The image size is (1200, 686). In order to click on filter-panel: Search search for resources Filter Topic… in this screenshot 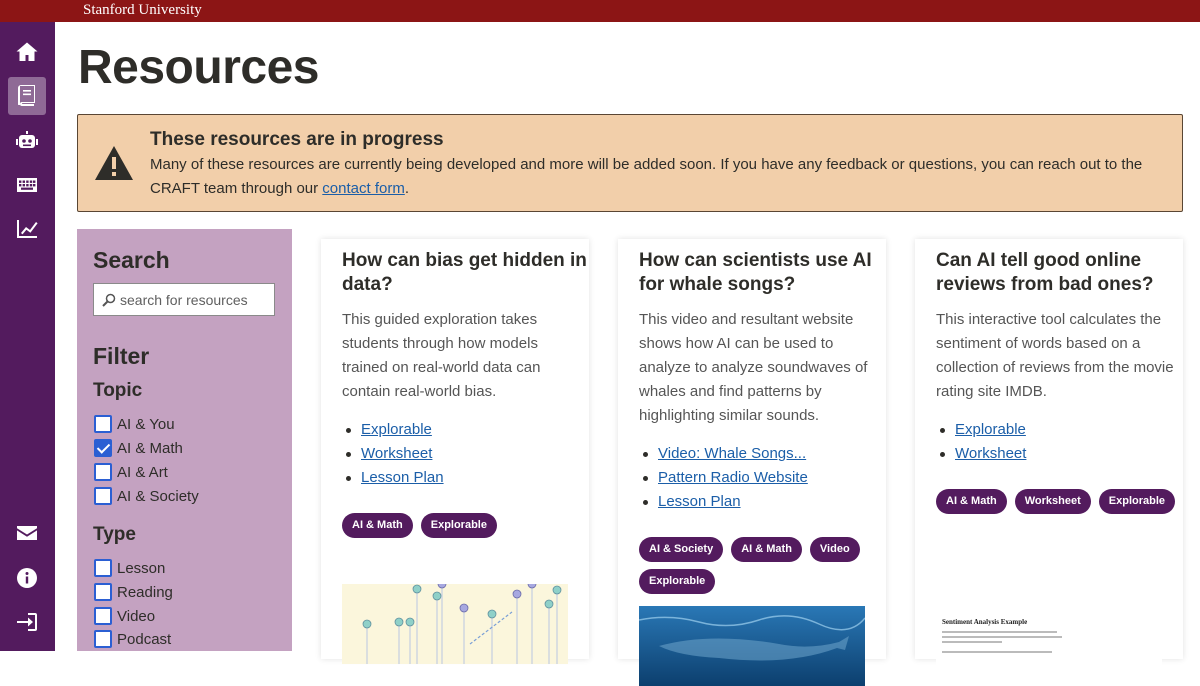, I will do `click(184, 440)`.